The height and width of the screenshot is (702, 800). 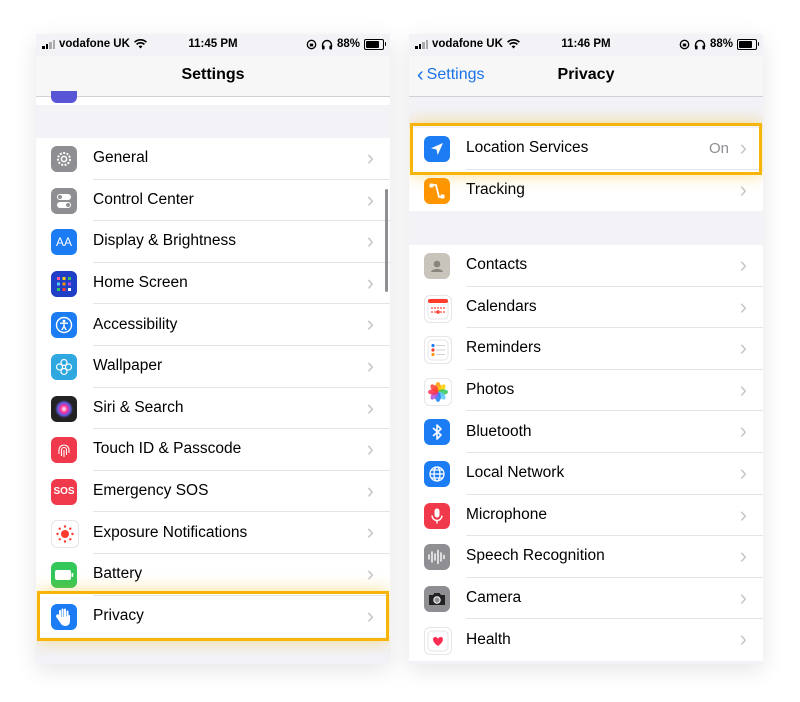 I want to click on nav-bar: Settings, so click(x=213, y=76).